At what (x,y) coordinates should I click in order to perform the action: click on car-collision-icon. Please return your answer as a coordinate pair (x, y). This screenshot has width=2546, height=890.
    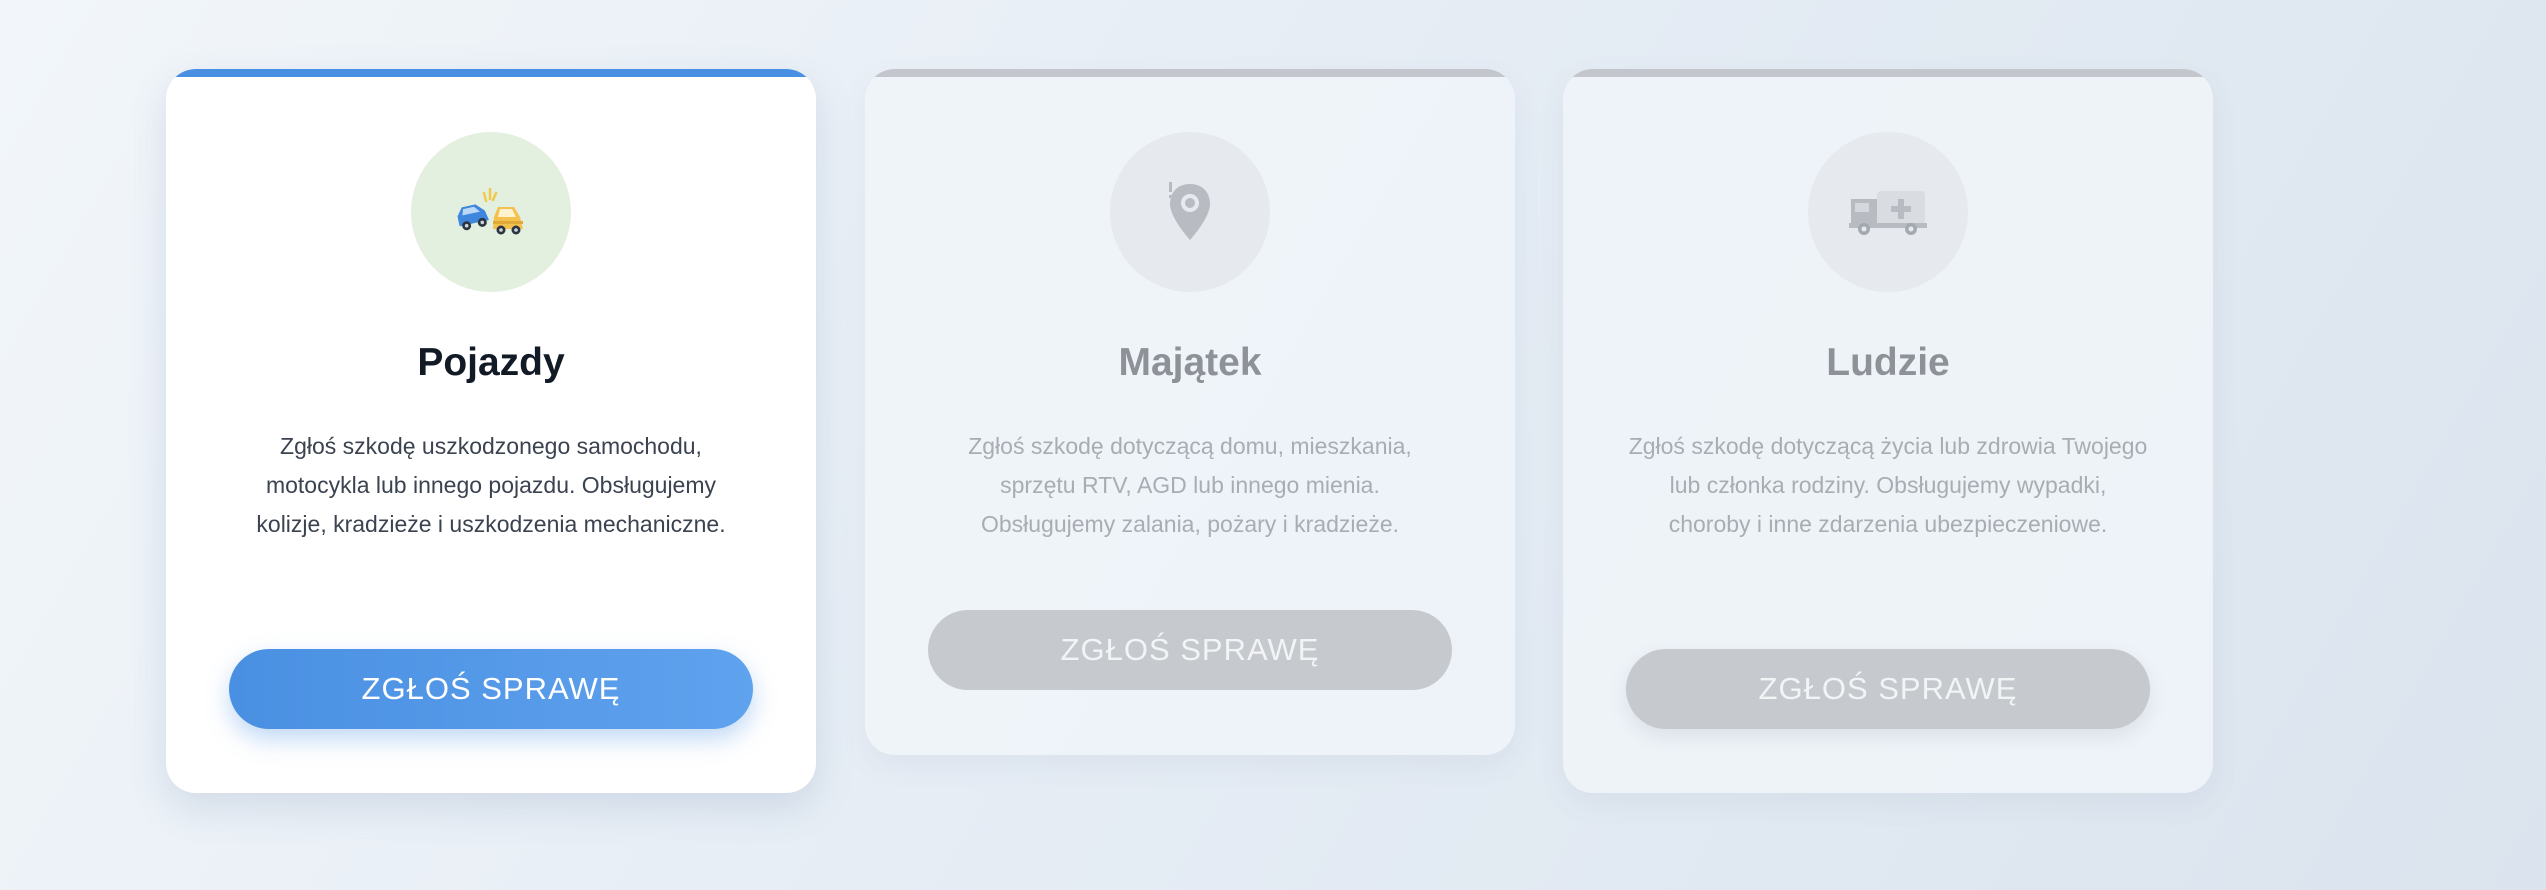
    Looking at the image, I should click on (490, 211).